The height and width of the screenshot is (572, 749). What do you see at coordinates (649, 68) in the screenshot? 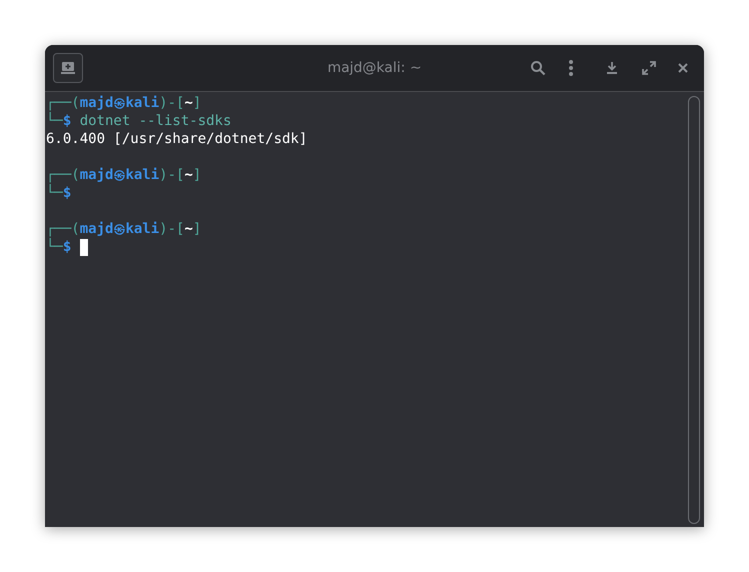
I see `fullscreen-icon` at bounding box center [649, 68].